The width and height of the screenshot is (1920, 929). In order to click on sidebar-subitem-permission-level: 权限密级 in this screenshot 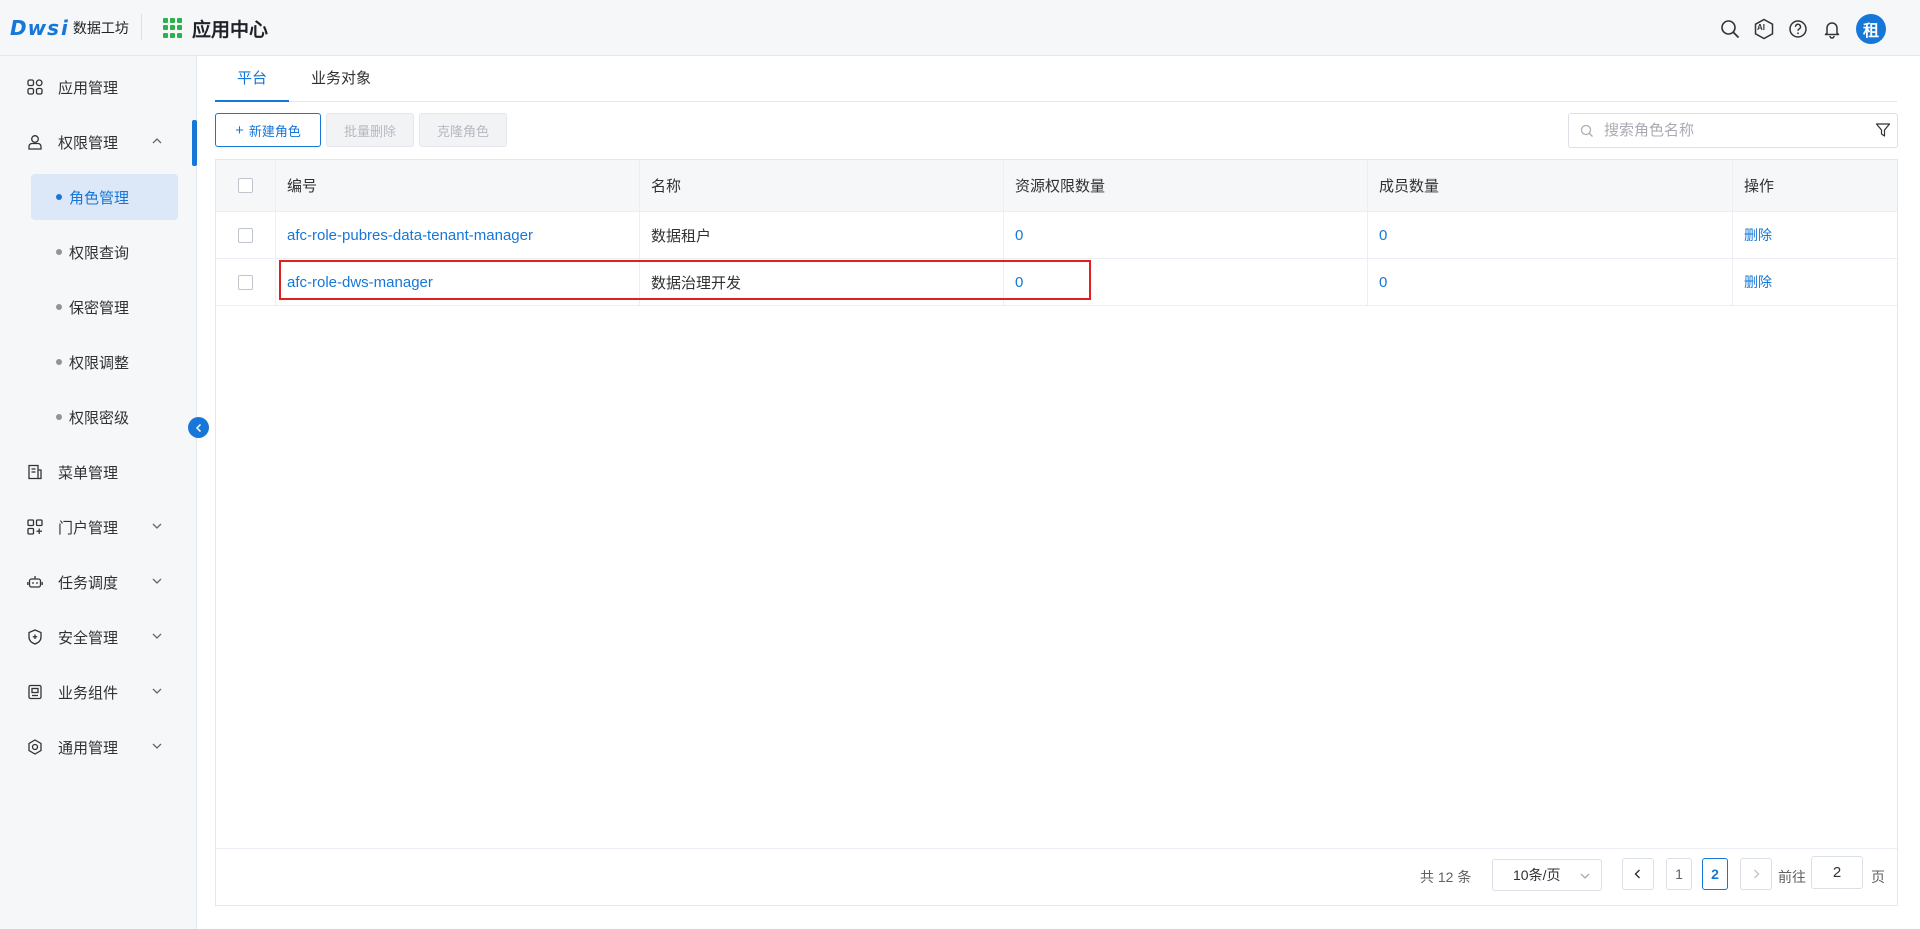, I will do `click(104, 417)`.